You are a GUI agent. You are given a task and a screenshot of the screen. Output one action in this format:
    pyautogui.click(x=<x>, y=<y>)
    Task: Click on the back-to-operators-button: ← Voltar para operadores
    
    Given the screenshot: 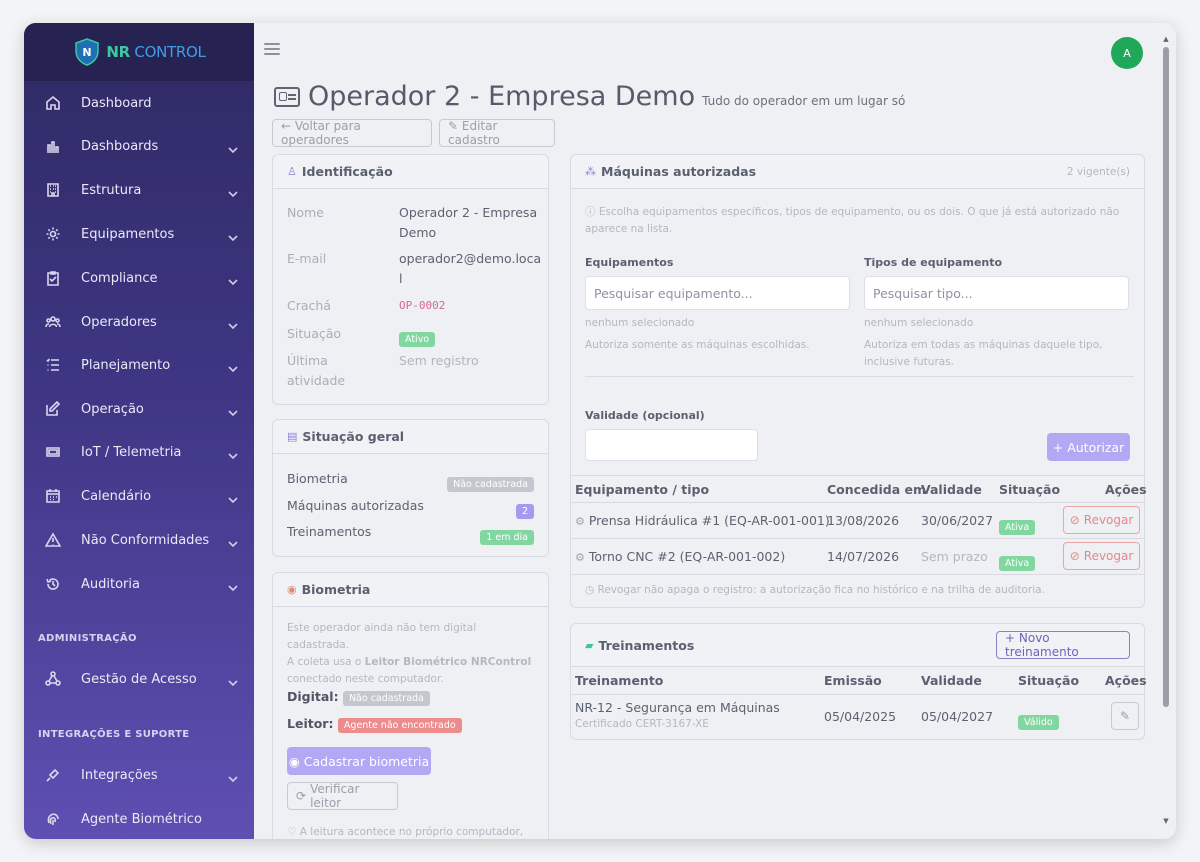 What is the action you would take?
    pyautogui.click(x=352, y=133)
    